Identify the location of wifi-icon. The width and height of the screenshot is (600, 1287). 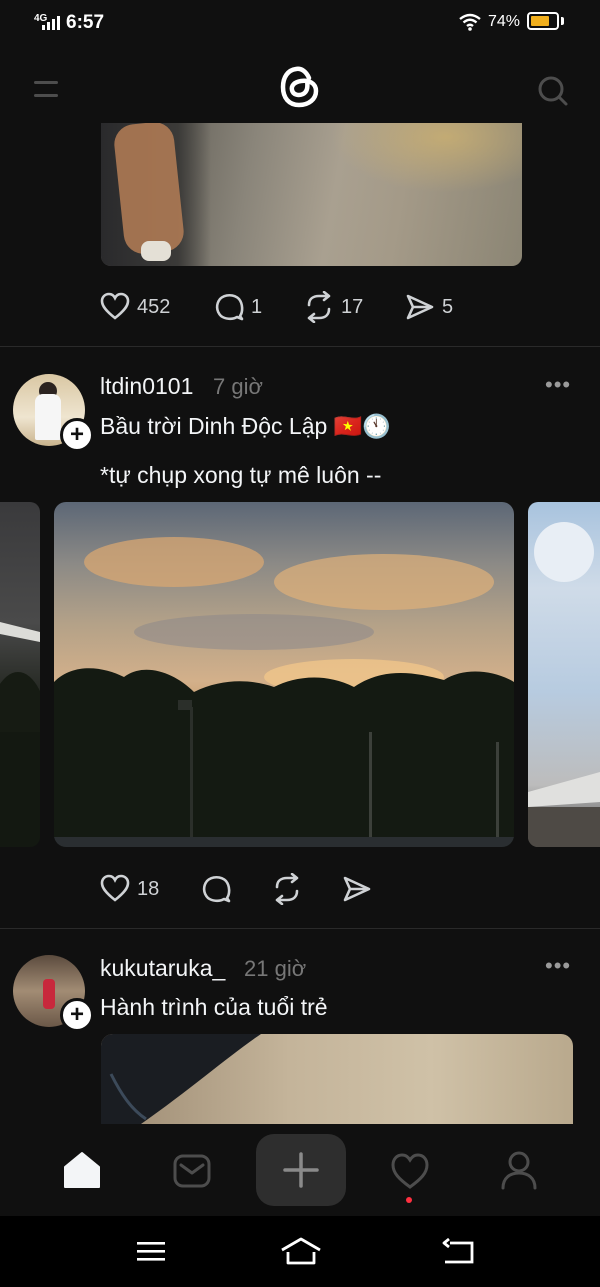
(470, 22).